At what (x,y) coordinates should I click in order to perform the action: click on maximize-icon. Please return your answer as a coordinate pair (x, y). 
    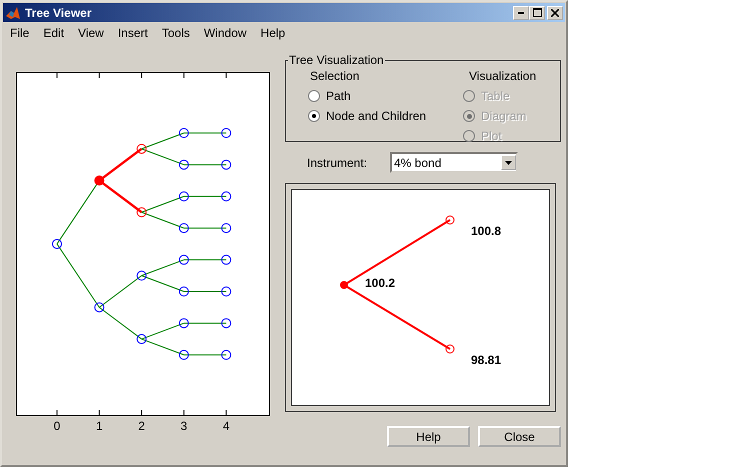
    Looking at the image, I should click on (537, 12).